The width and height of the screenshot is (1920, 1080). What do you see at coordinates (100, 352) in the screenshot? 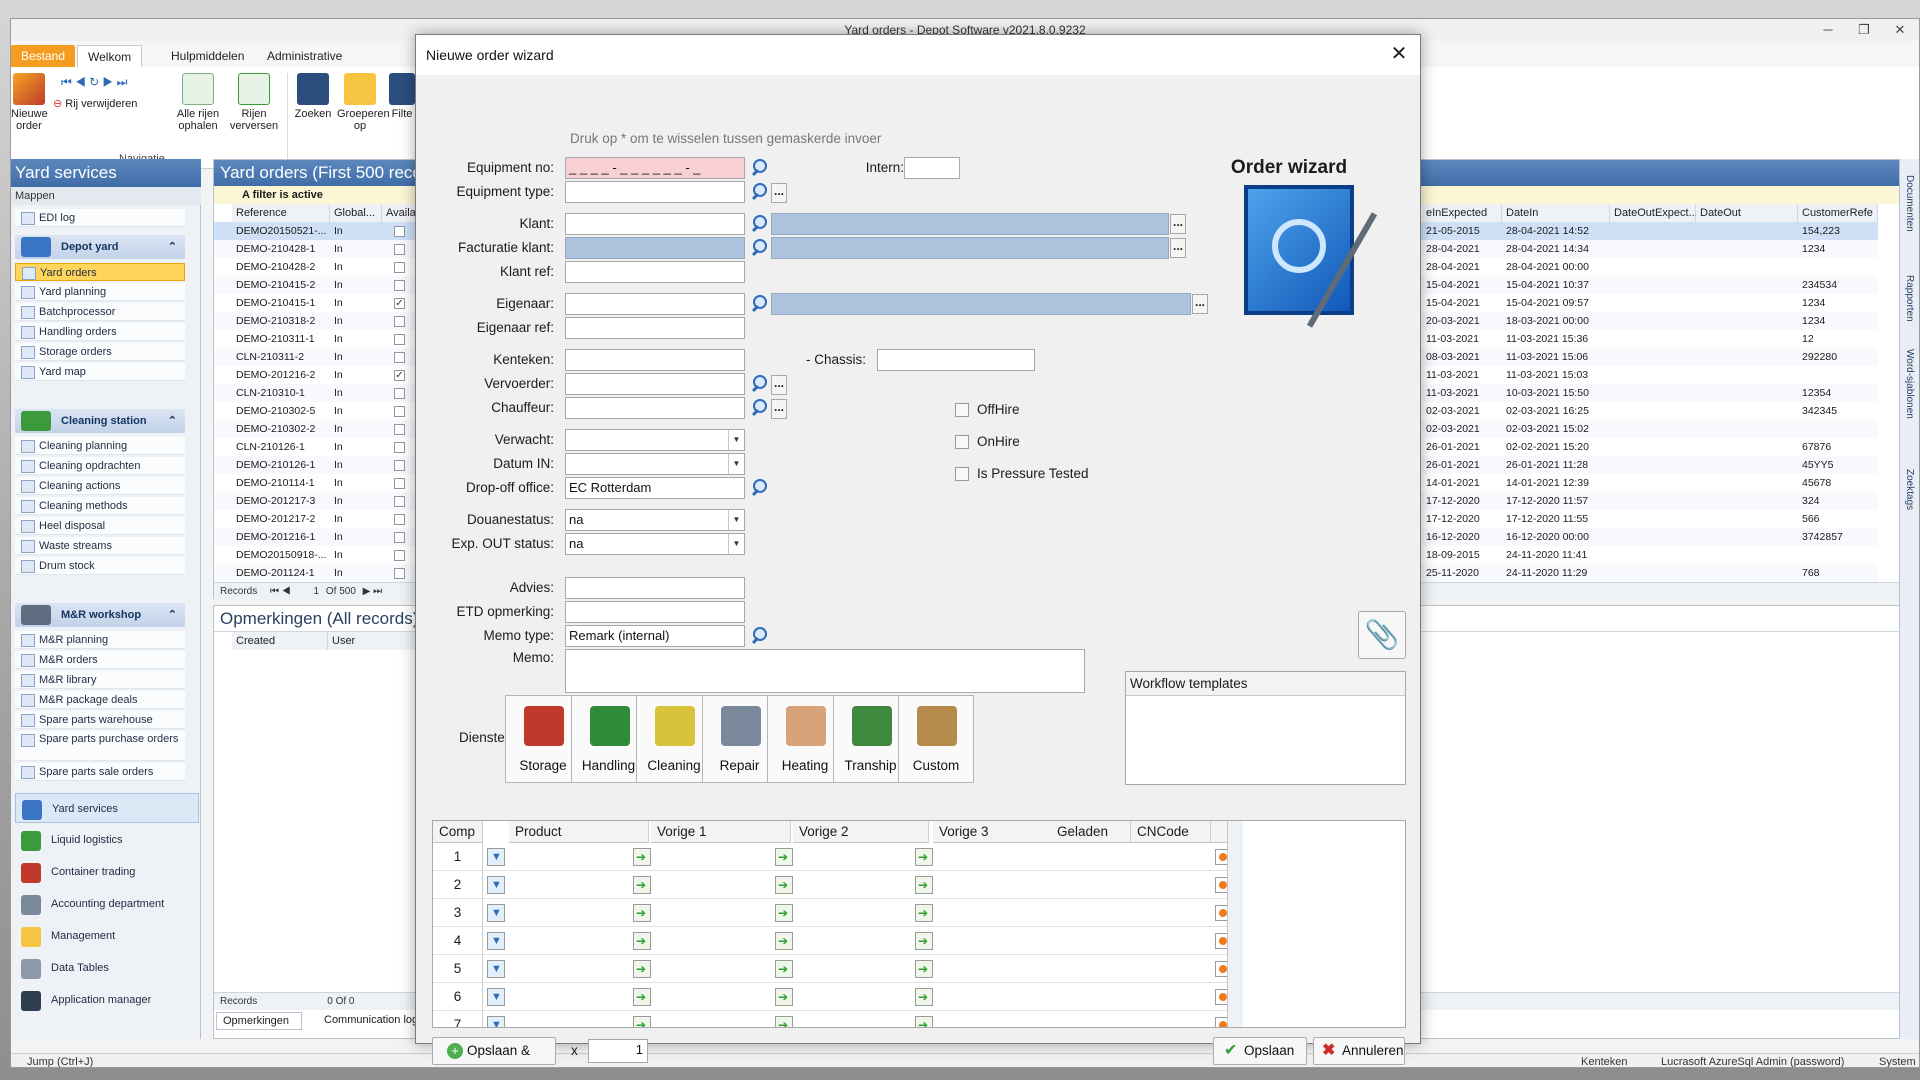
I see `sidebar-item-storage-orders: Storage orders` at bounding box center [100, 352].